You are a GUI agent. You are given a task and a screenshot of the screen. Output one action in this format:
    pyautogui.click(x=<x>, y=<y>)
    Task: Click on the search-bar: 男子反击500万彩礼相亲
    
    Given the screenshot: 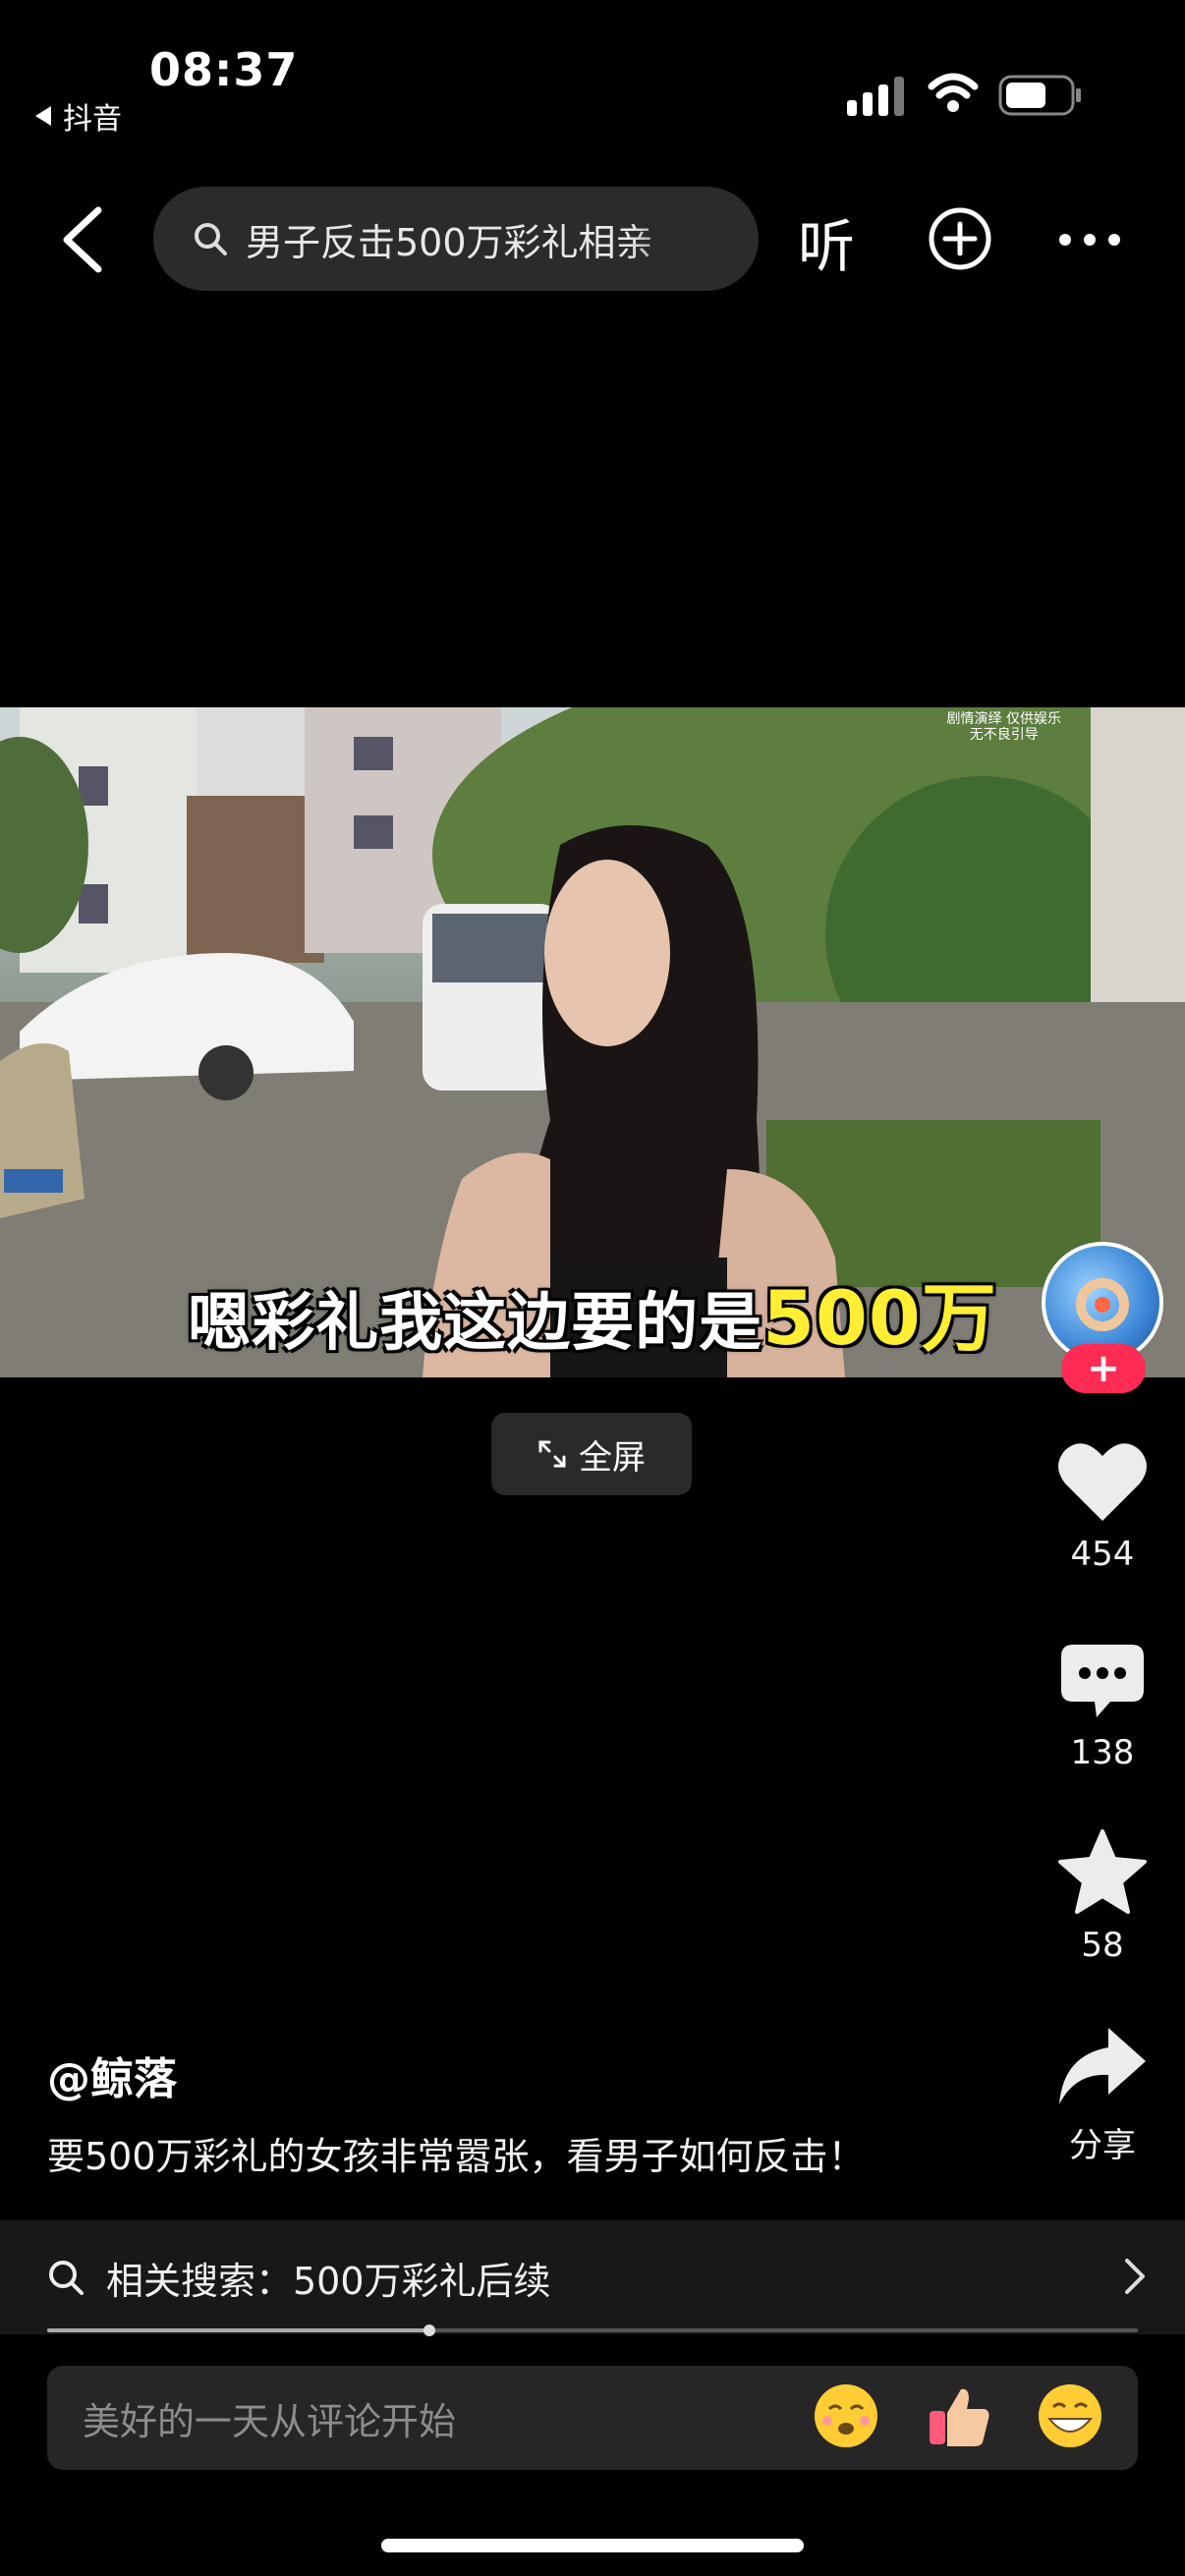 What is the action you would take?
    pyautogui.click(x=456, y=239)
    